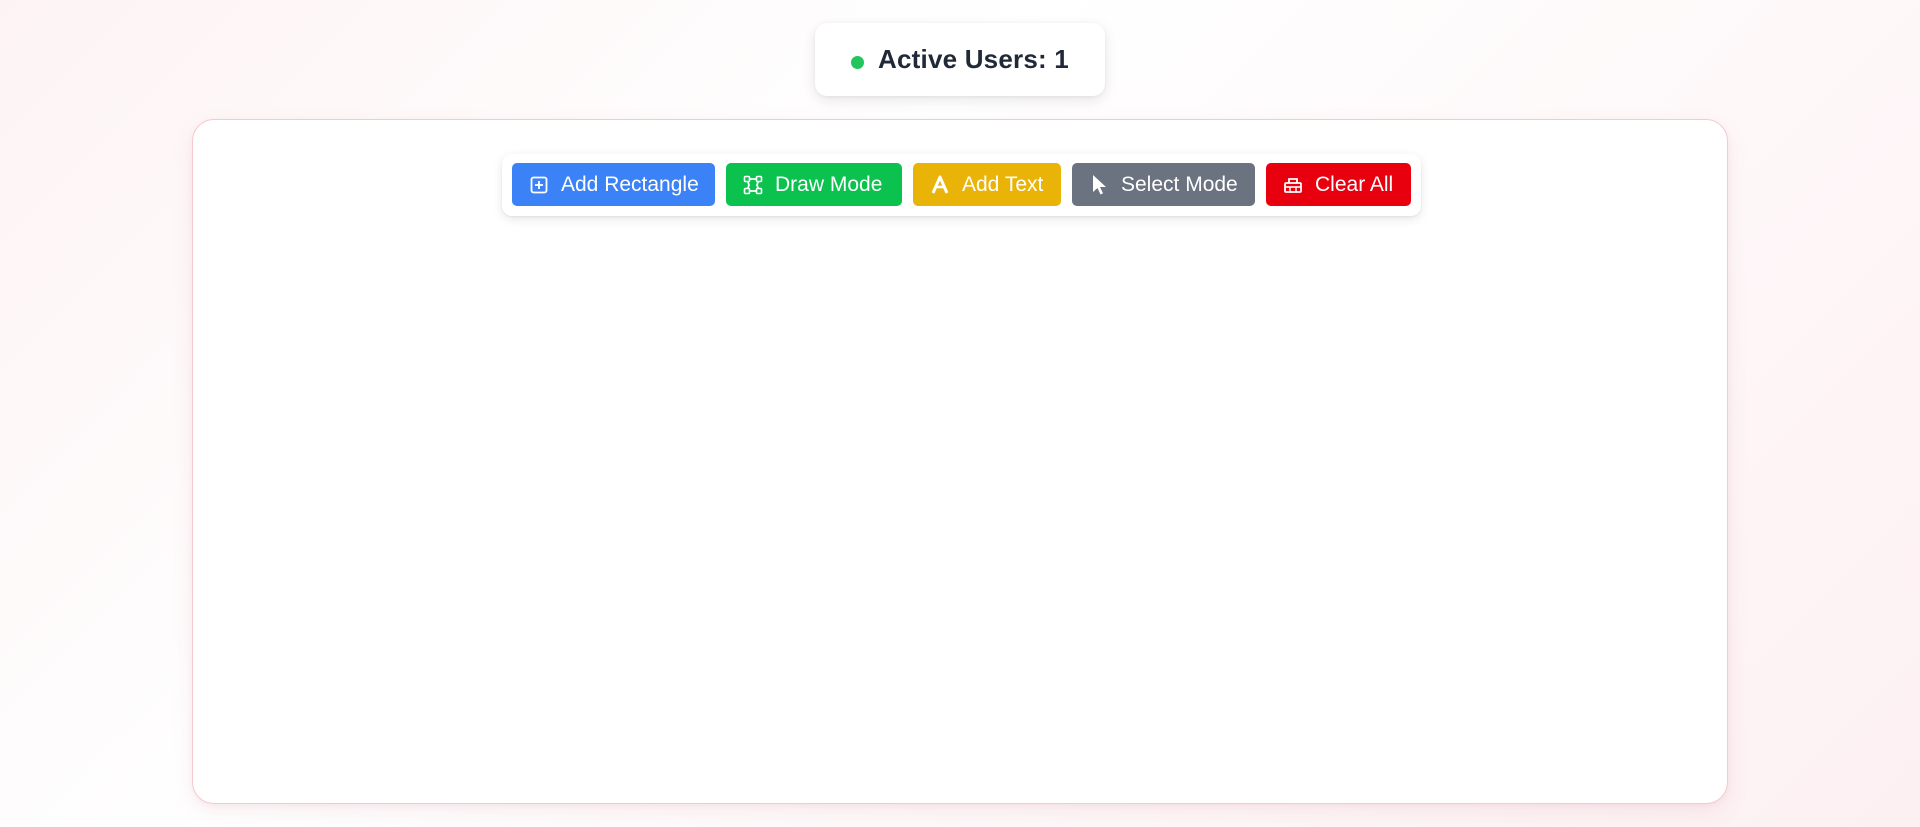 The width and height of the screenshot is (1920, 827). What do you see at coordinates (940, 185) in the screenshot?
I see `font-icon` at bounding box center [940, 185].